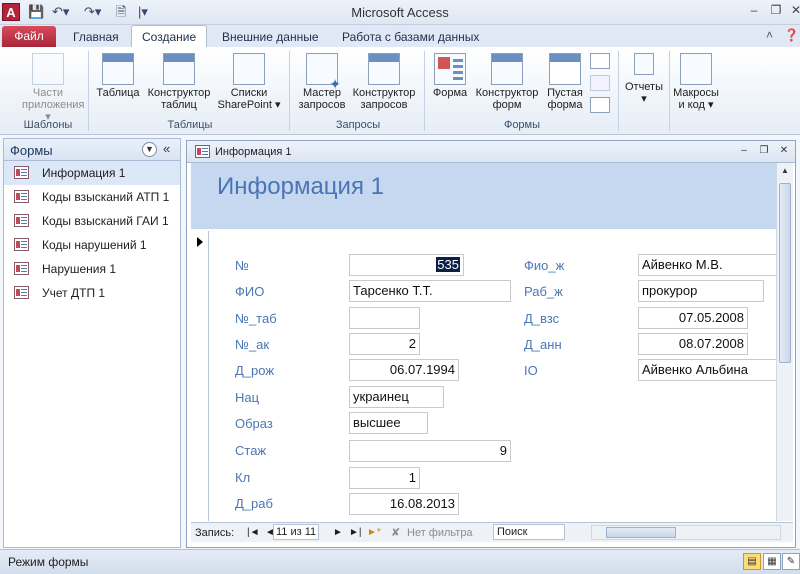  What do you see at coordinates (384, 69) in the screenshot?
I see `query-designer-icon` at bounding box center [384, 69].